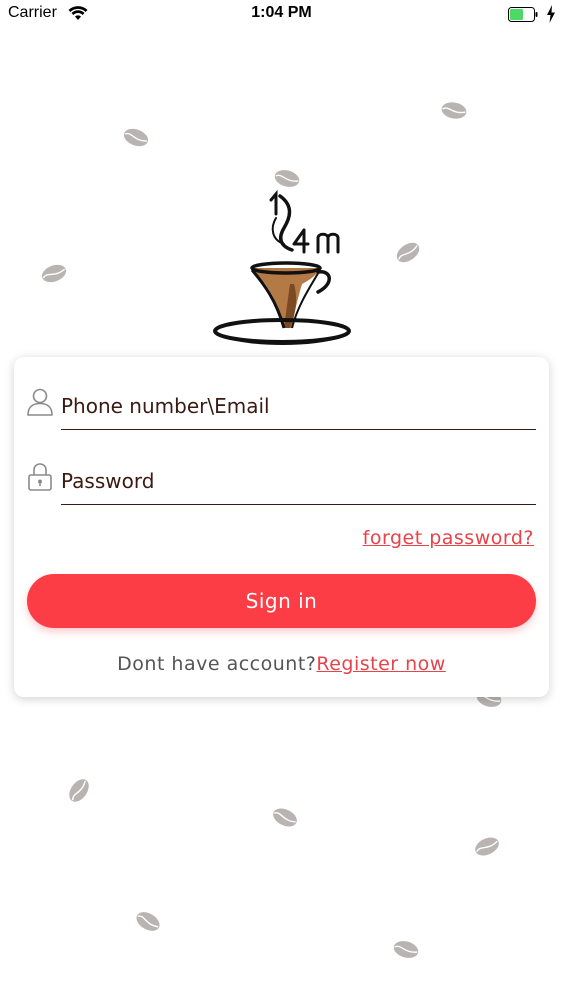  I want to click on status-time: 1:04 PM, so click(281, 12).